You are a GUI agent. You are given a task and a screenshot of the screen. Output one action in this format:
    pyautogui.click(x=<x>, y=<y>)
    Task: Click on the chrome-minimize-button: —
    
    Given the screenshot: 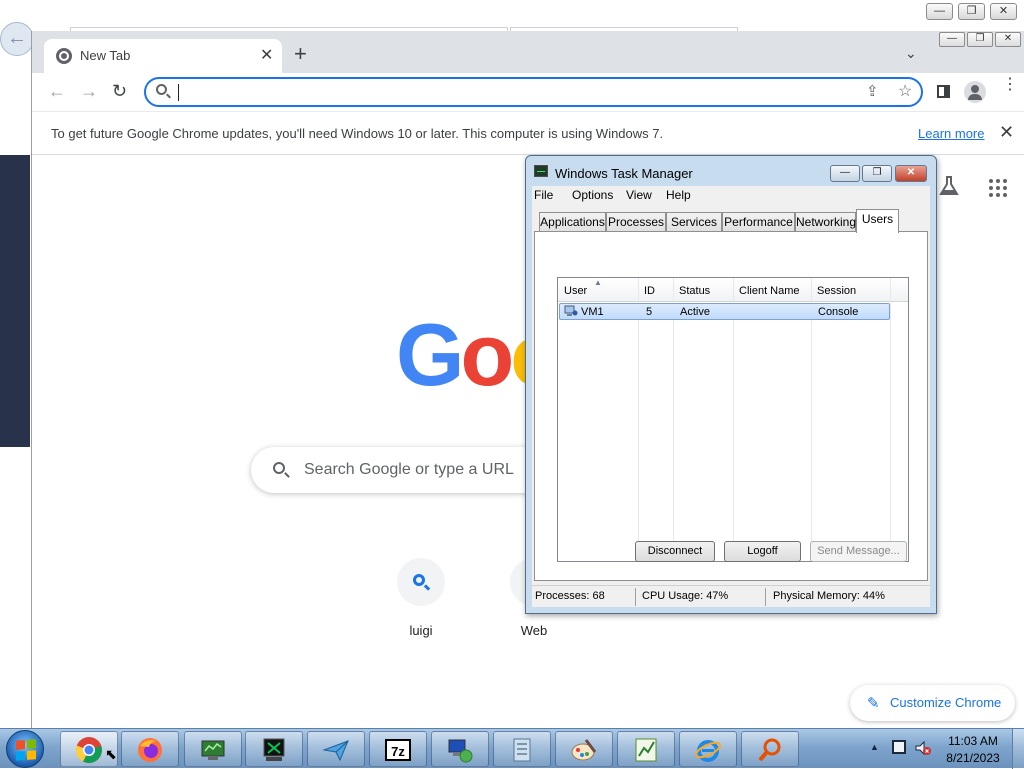 What is the action you would take?
    pyautogui.click(x=952, y=39)
    